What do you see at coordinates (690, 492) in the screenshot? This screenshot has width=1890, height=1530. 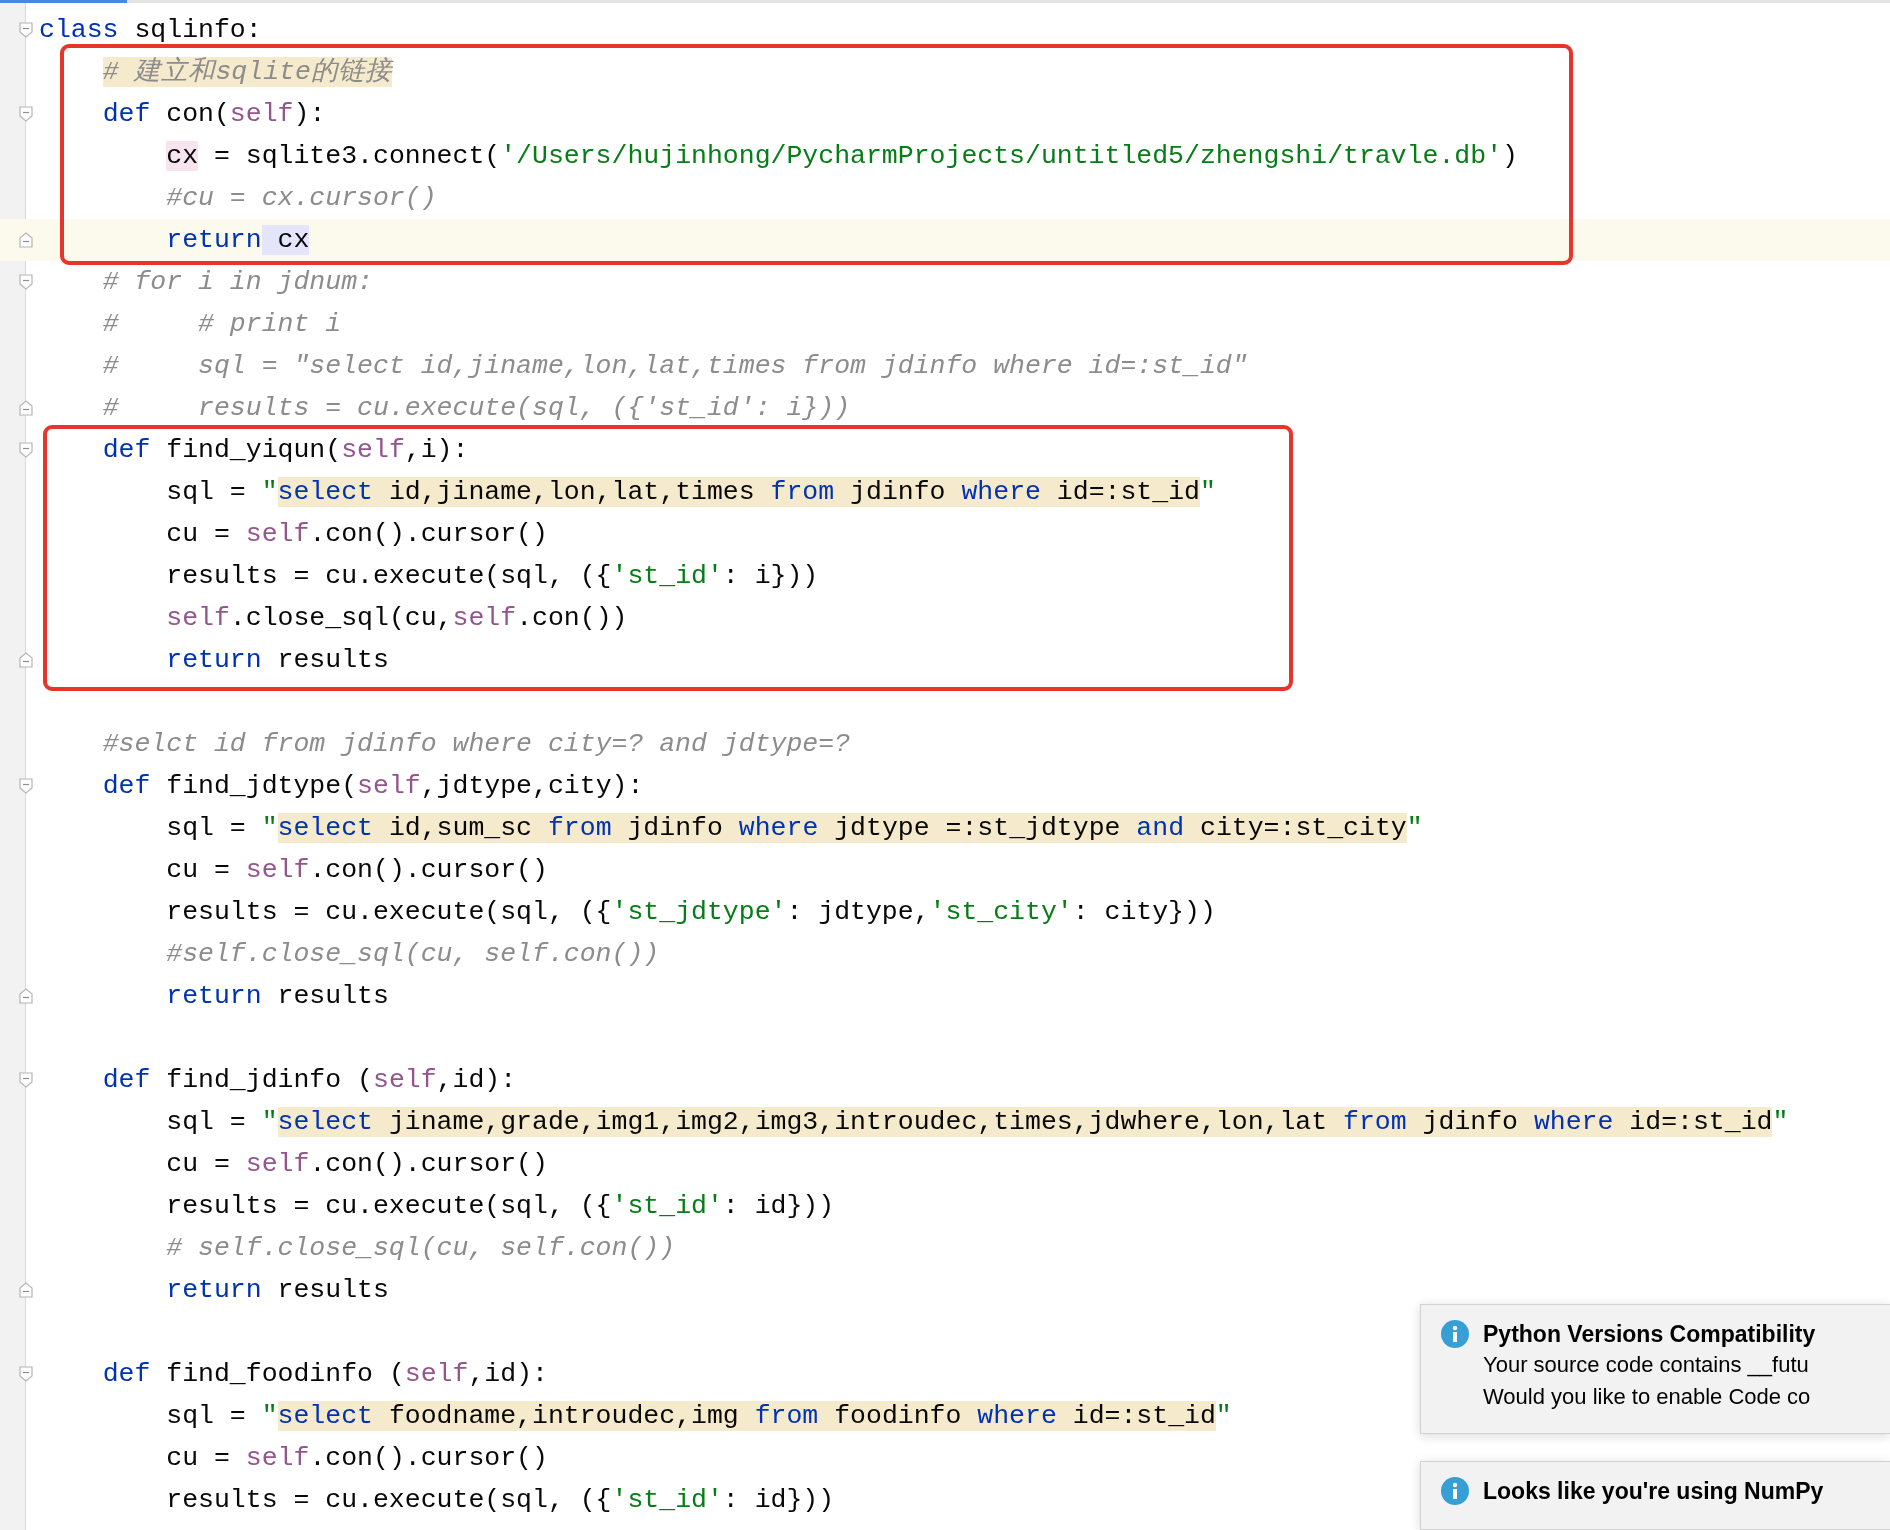 I see `code-line: sql = "select id,jiname,lon,lat,times from jdinfo where id=:st_id"` at bounding box center [690, 492].